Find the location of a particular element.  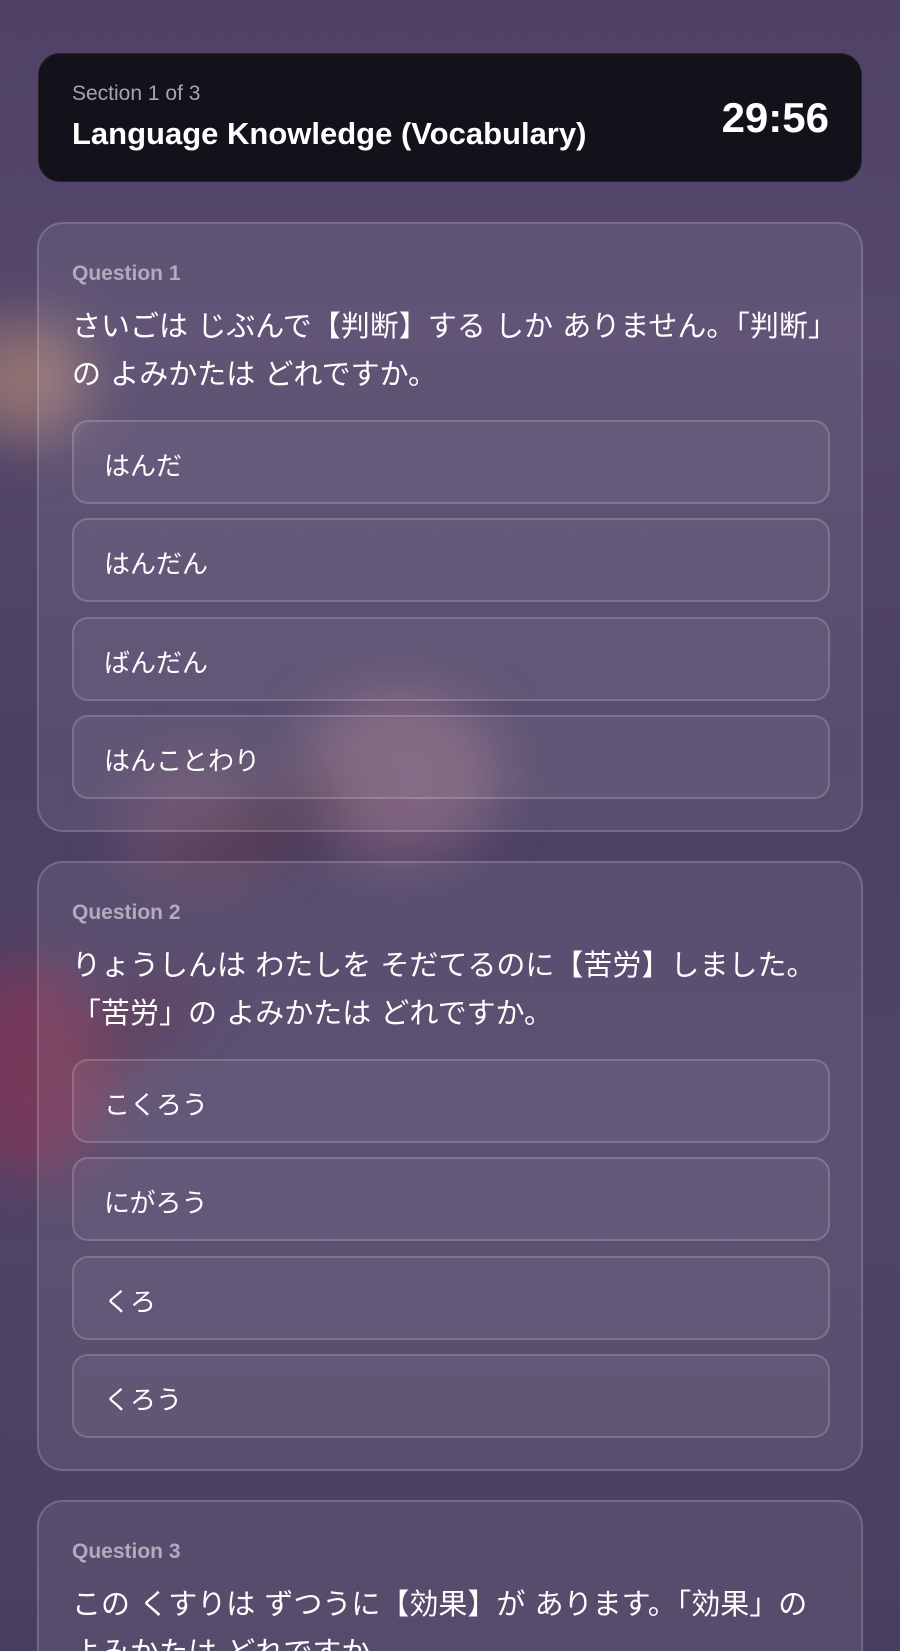

answer-option: はんだ is located at coordinates (451, 462).